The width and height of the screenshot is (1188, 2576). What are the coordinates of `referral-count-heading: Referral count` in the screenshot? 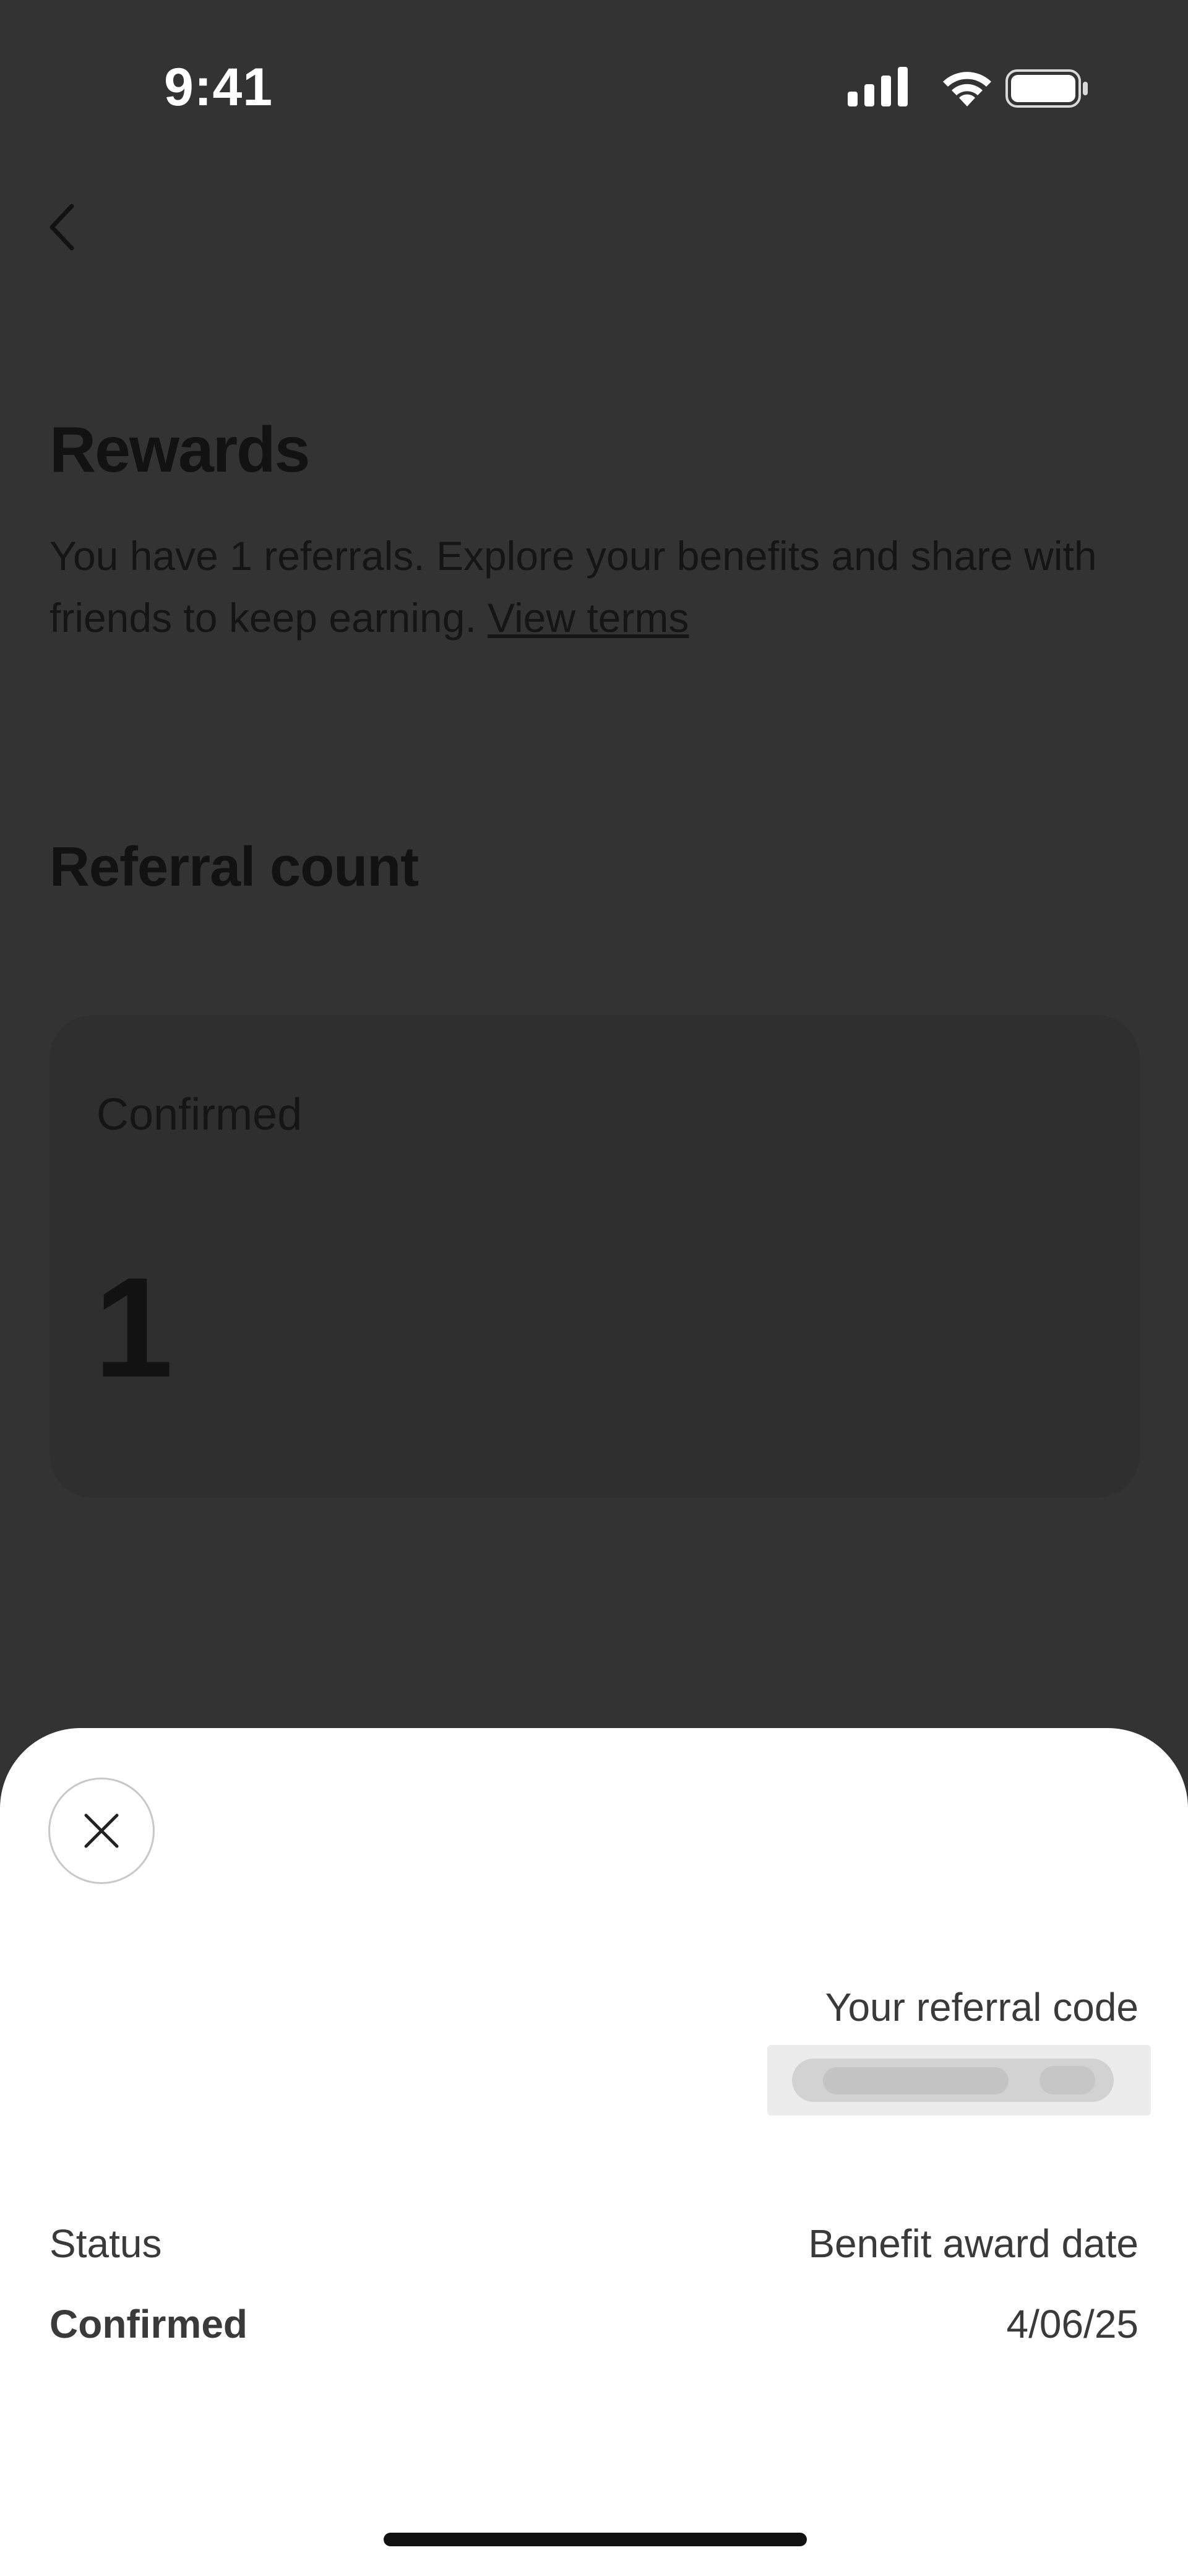 It's located at (234, 867).